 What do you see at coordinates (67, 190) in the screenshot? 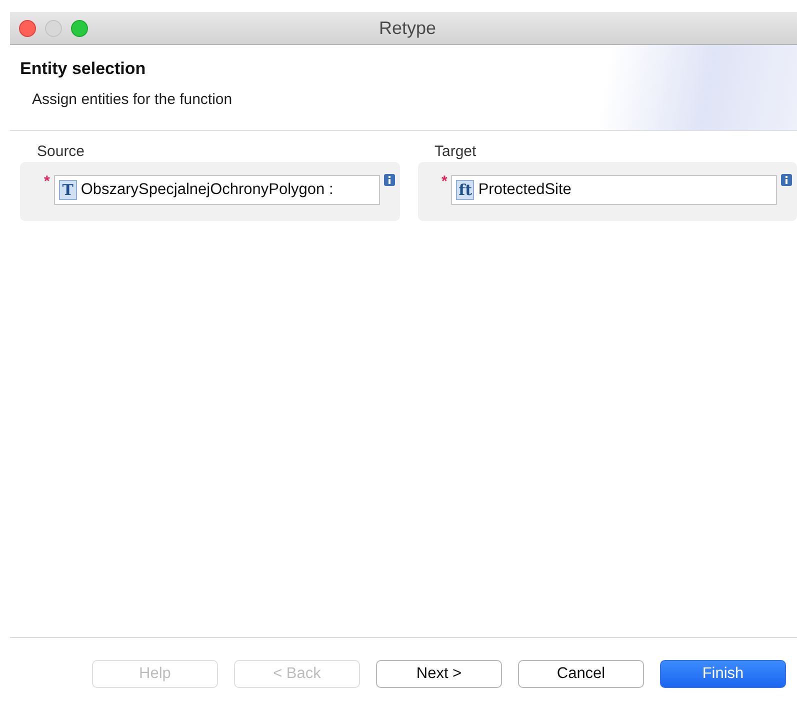
I see `type-icon: T` at bounding box center [67, 190].